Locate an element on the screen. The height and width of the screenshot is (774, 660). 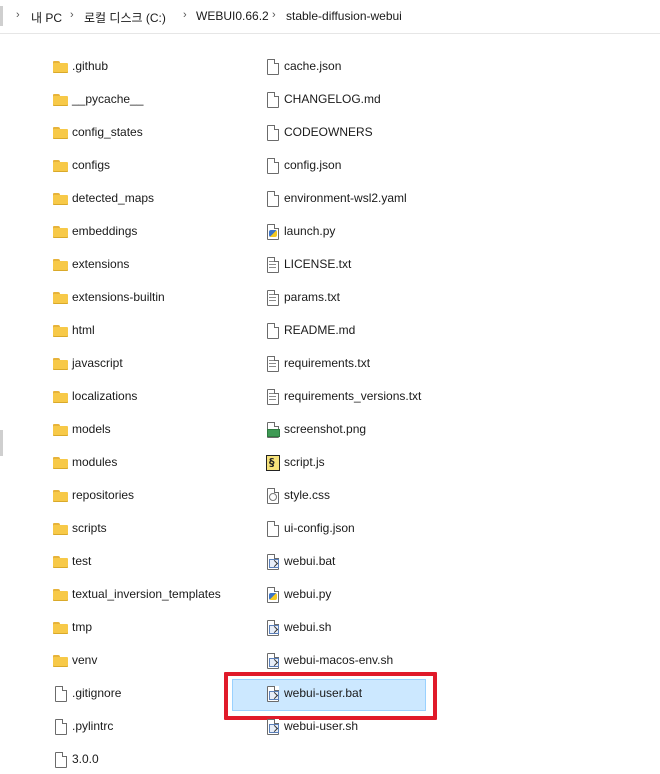
css-file-icon is located at coordinates (272, 495).